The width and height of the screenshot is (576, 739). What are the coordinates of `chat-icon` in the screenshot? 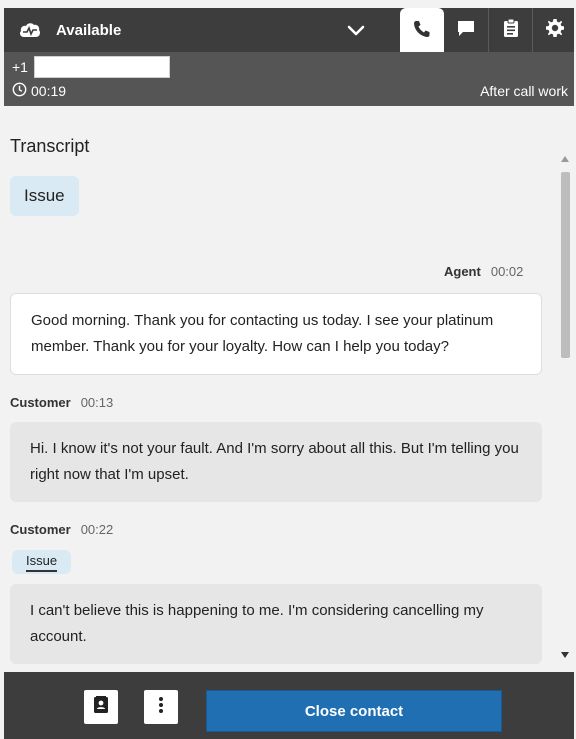 It's located at (466, 30).